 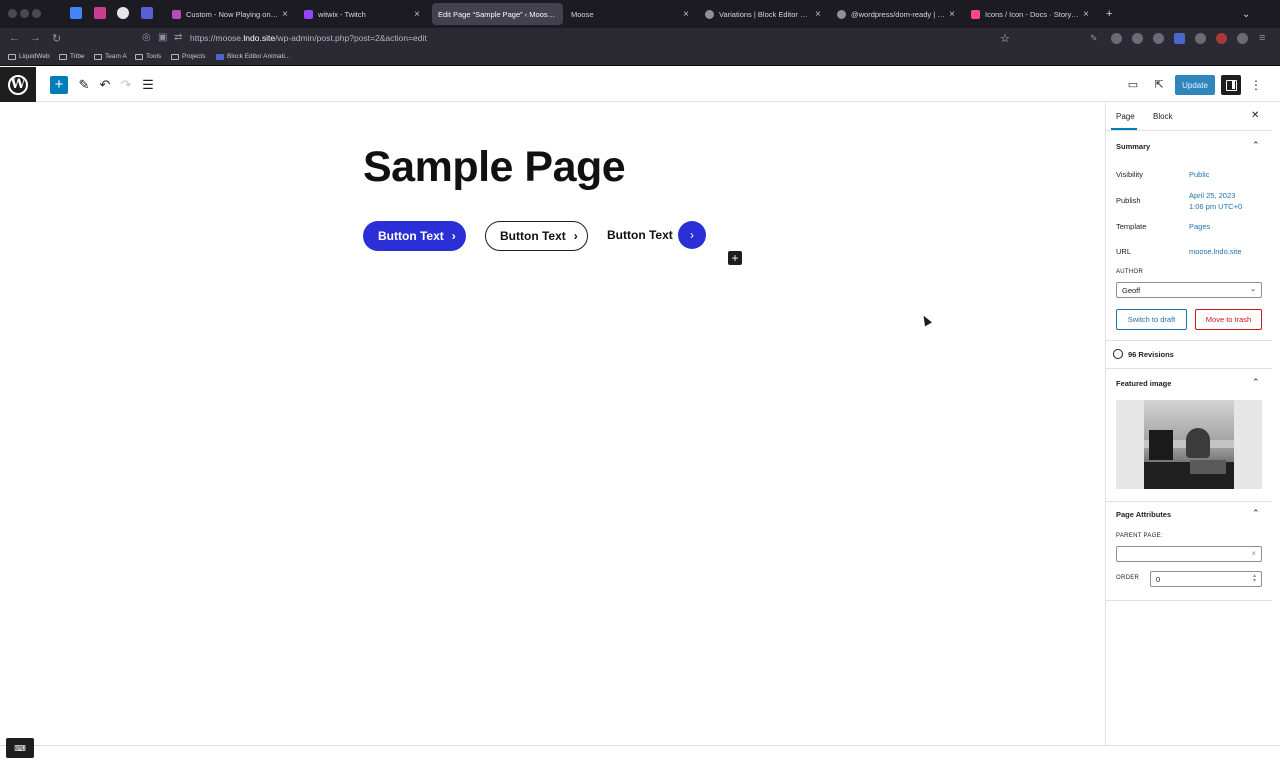 What do you see at coordinates (1005, 38) in the screenshot?
I see `bookmark-star-icon: ☆` at bounding box center [1005, 38].